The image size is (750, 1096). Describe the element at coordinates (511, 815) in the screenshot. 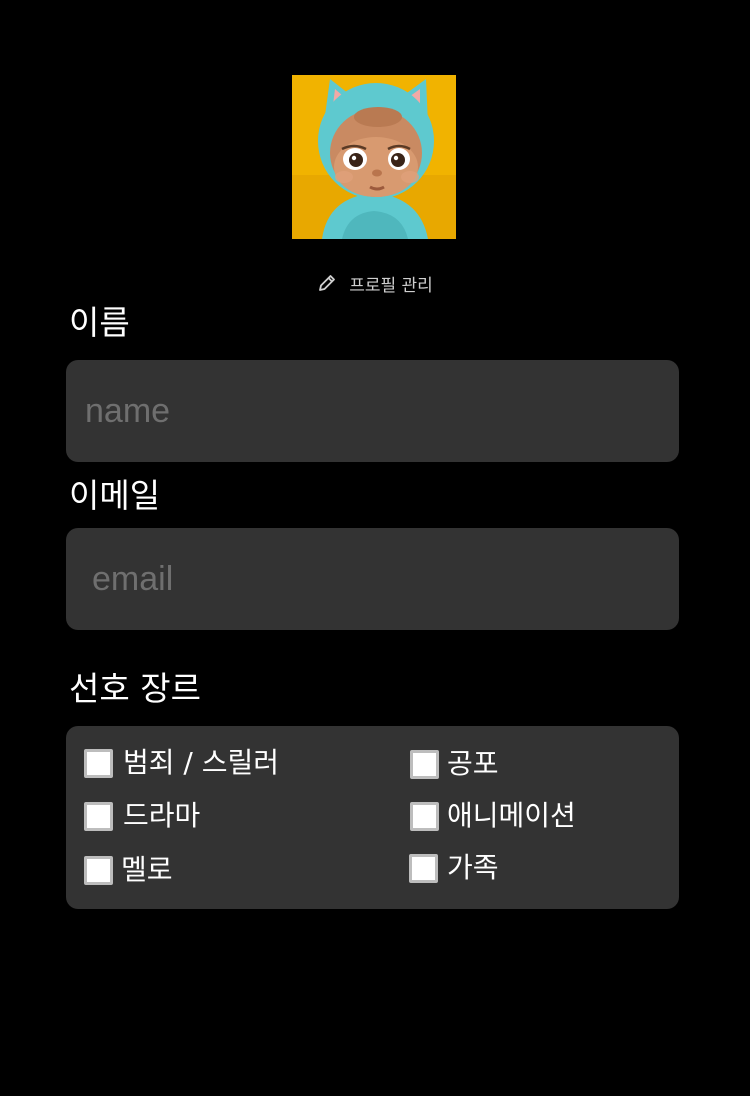

I see `genre-option-label: 애니메이션` at that location.